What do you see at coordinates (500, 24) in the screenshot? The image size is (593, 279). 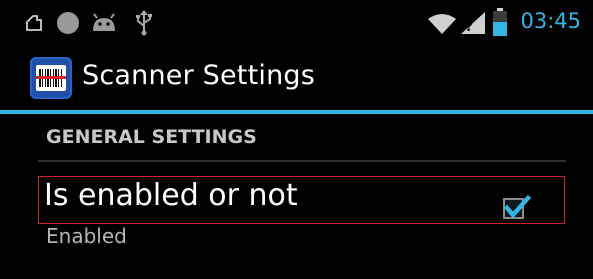 I see `battery-icon` at bounding box center [500, 24].